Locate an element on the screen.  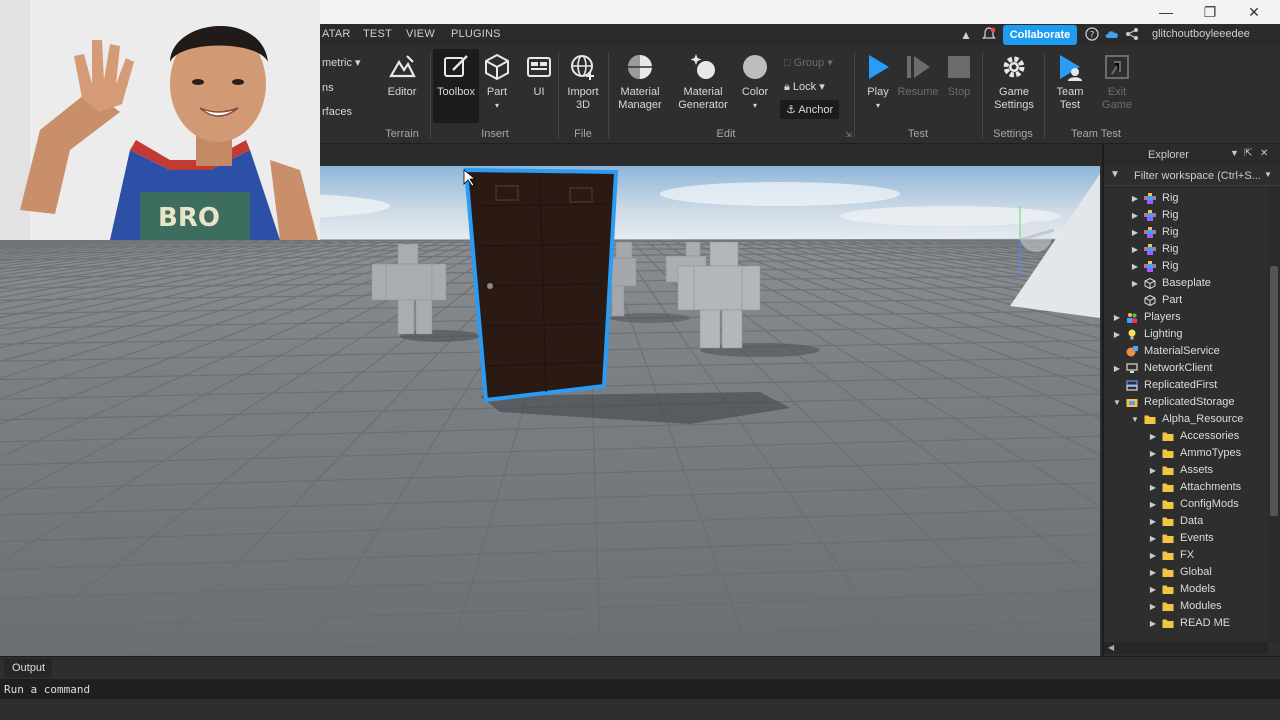
scroll-left-icon: ◀ is located at coordinates (1111, 647).